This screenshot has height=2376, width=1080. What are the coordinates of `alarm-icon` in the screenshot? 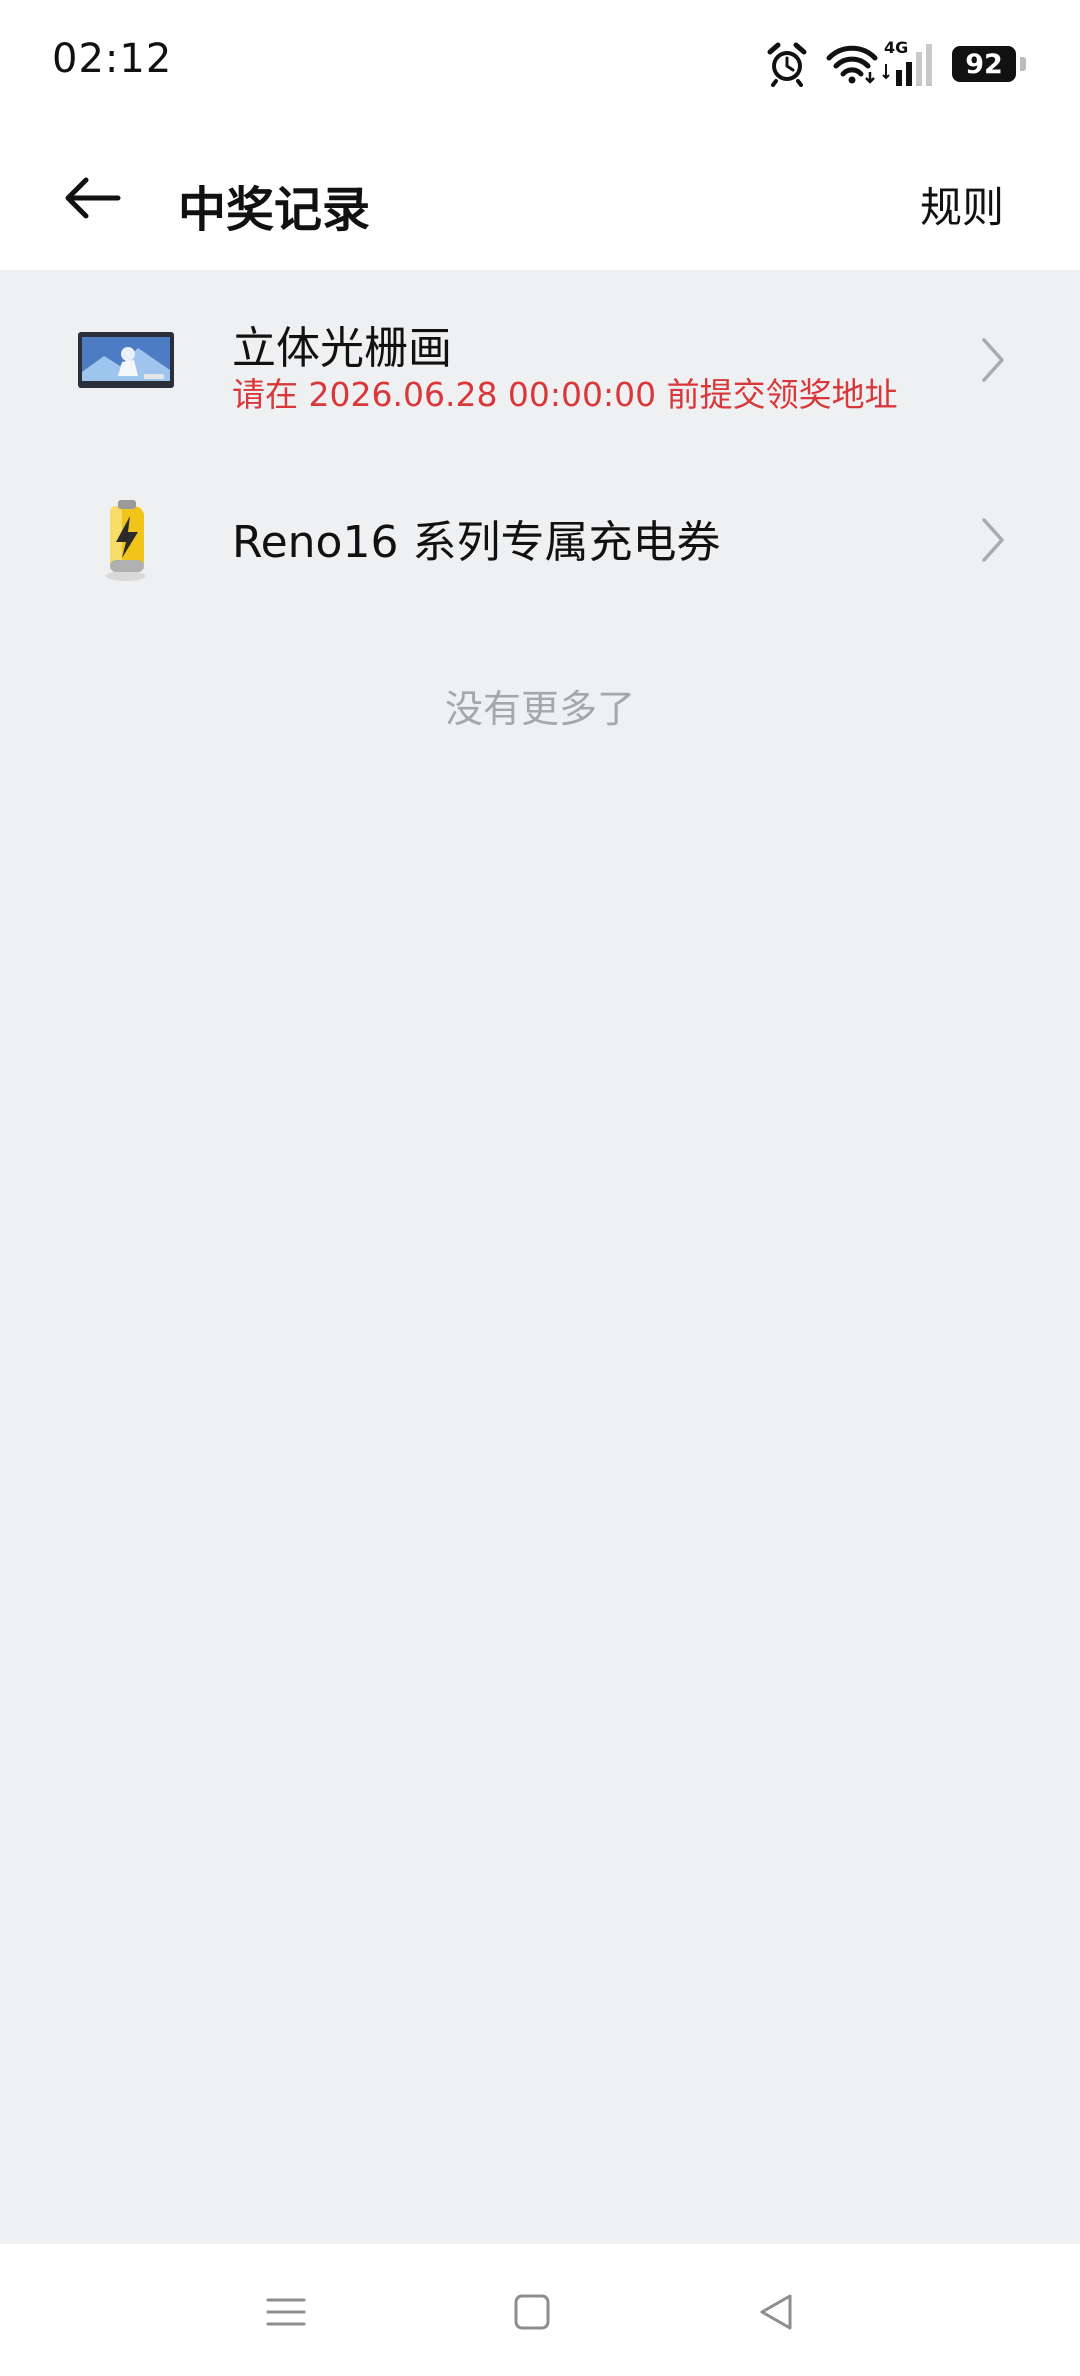 It's located at (787, 64).